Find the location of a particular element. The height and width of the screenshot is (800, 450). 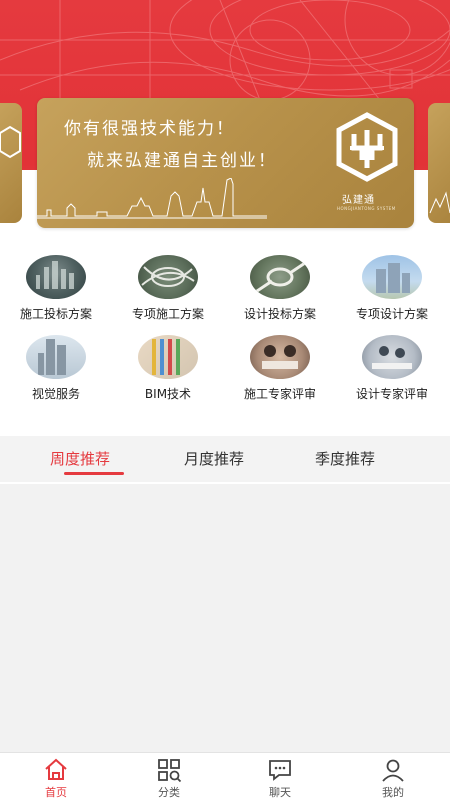

roundabout-photo-icon is located at coordinates (280, 277).